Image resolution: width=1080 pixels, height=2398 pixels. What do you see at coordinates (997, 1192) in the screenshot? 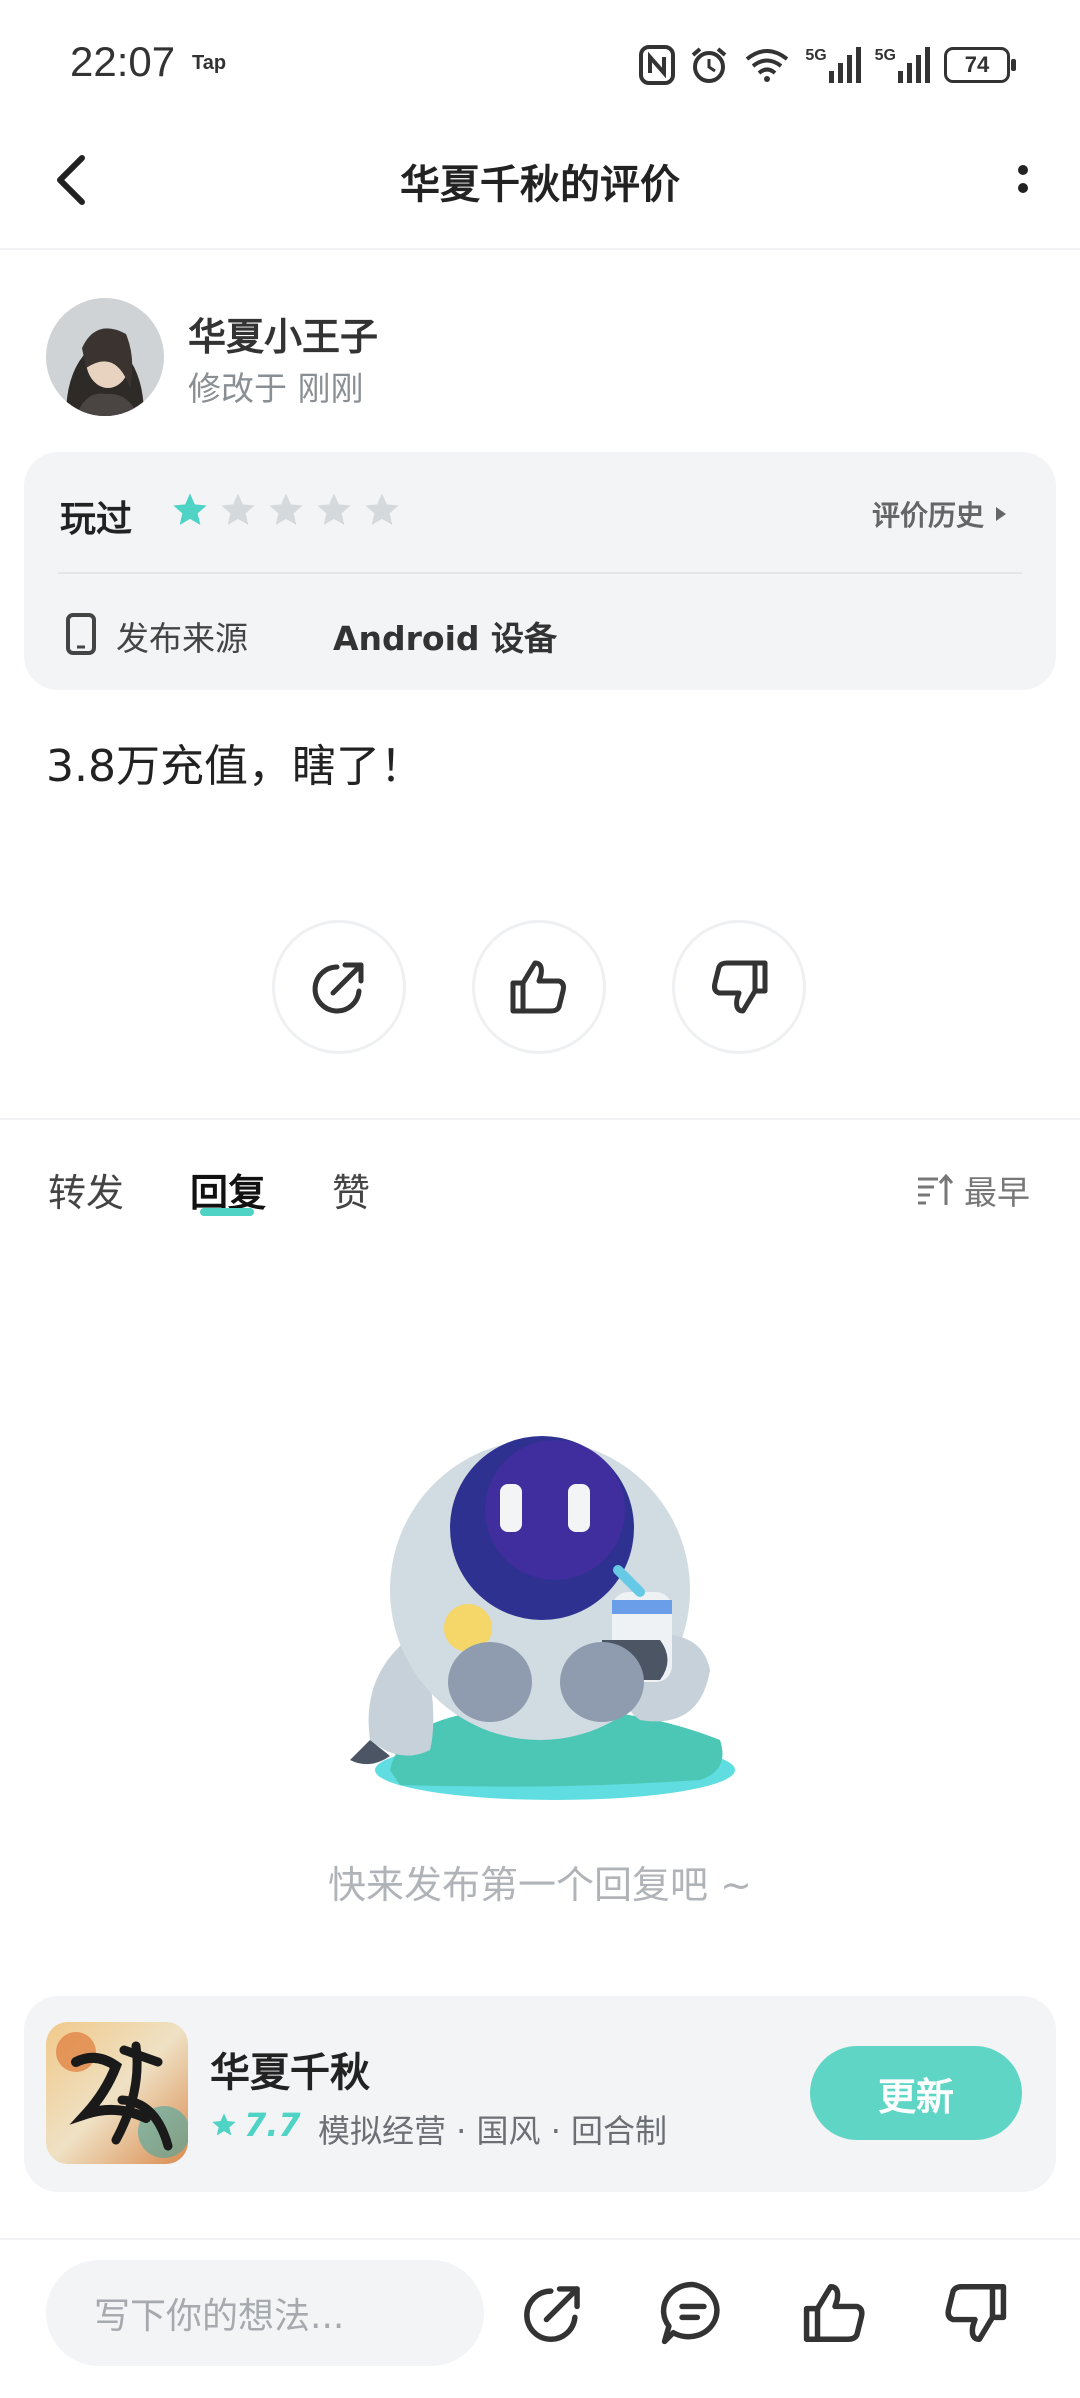
I see `sort-label: 最早` at bounding box center [997, 1192].